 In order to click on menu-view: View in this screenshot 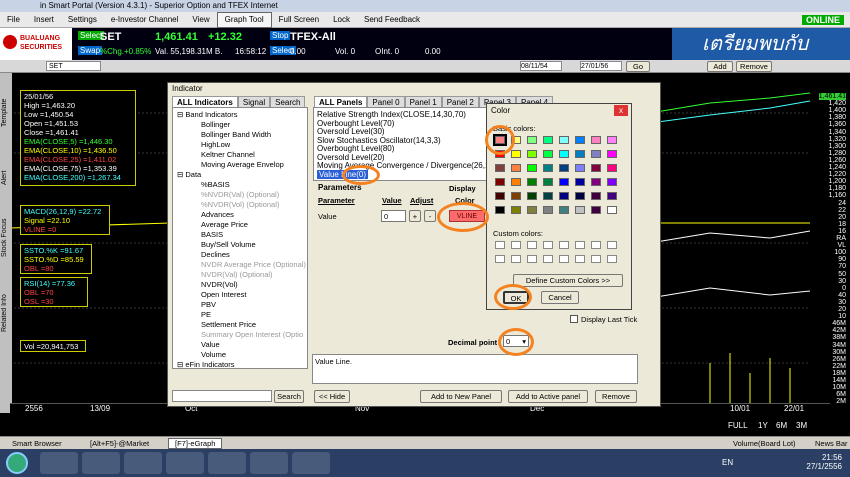, I will do `click(200, 20)`.